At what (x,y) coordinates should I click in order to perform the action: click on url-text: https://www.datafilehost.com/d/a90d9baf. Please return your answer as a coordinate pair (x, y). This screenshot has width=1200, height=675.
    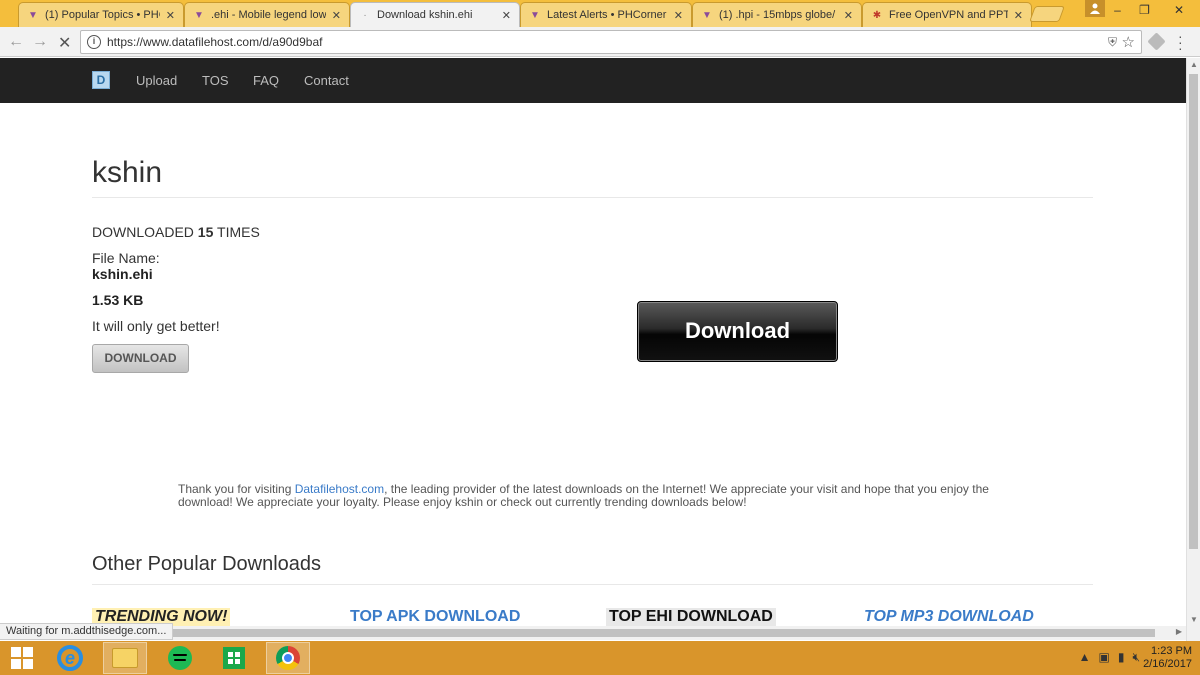
    Looking at the image, I should click on (214, 42).